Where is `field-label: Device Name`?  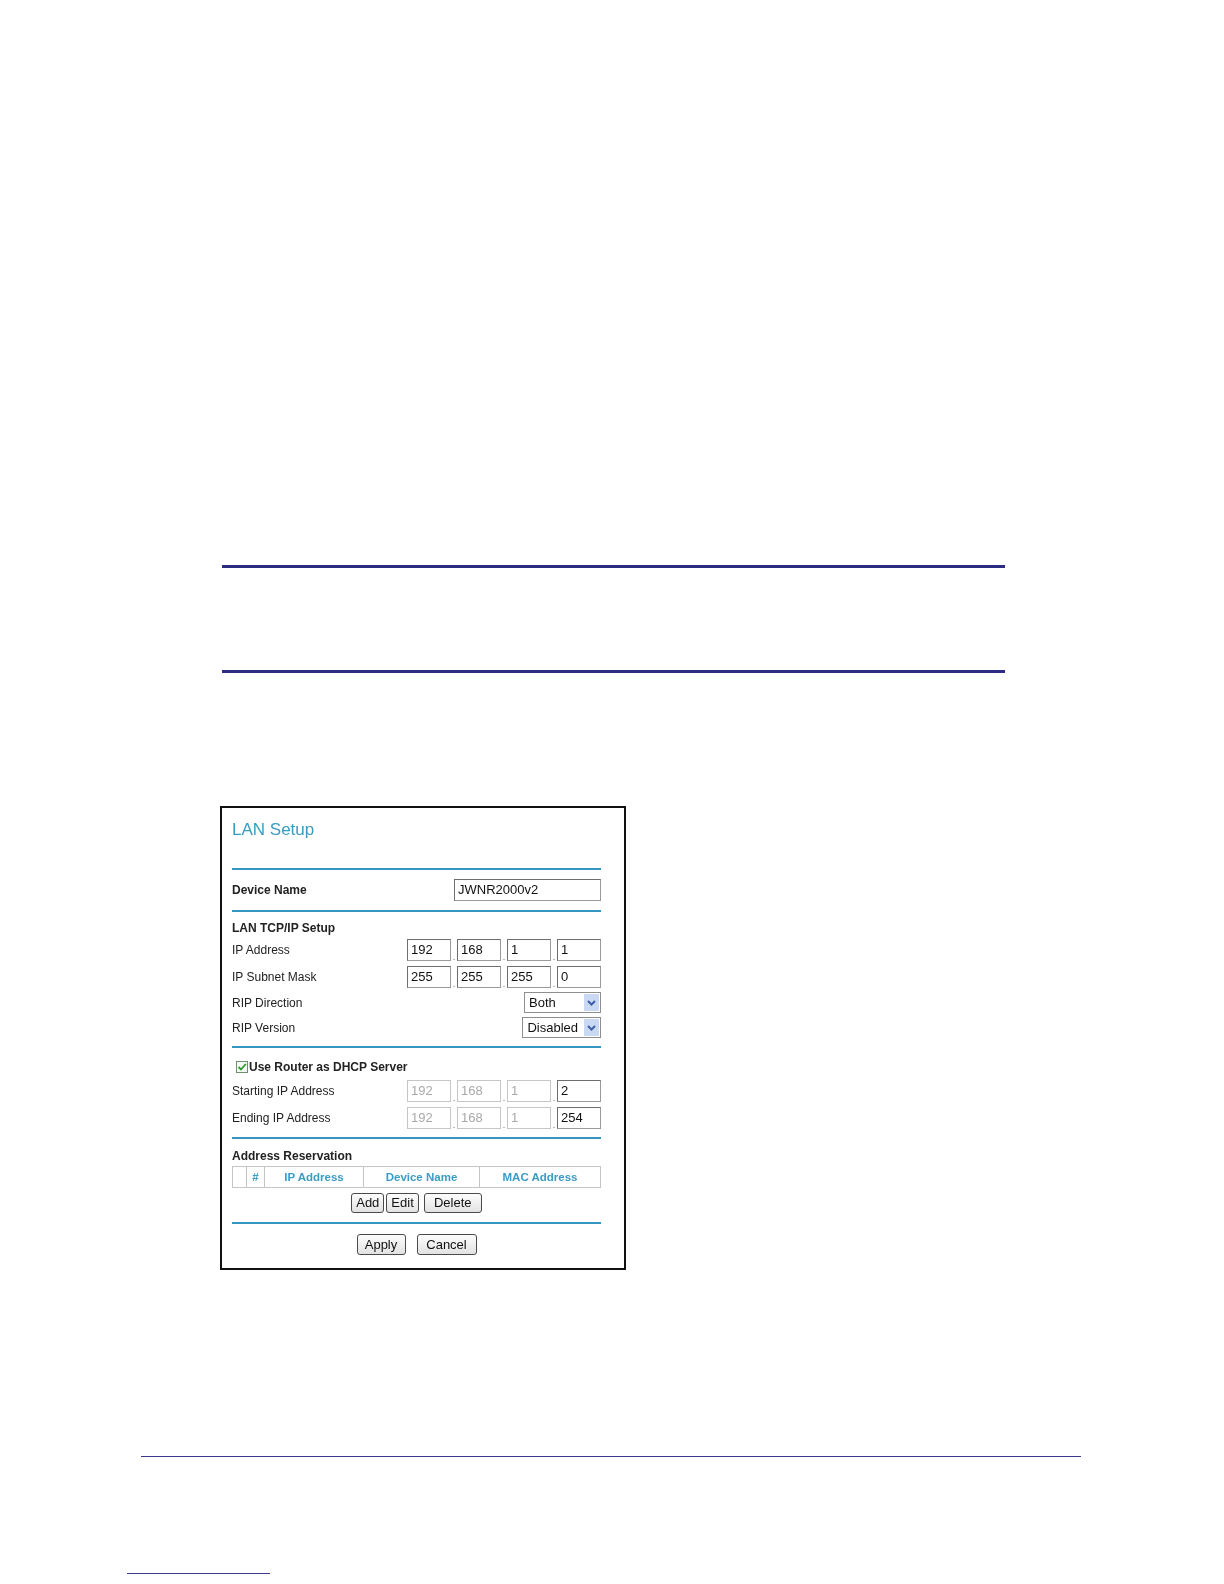 field-label: Device Name is located at coordinates (269, 890).